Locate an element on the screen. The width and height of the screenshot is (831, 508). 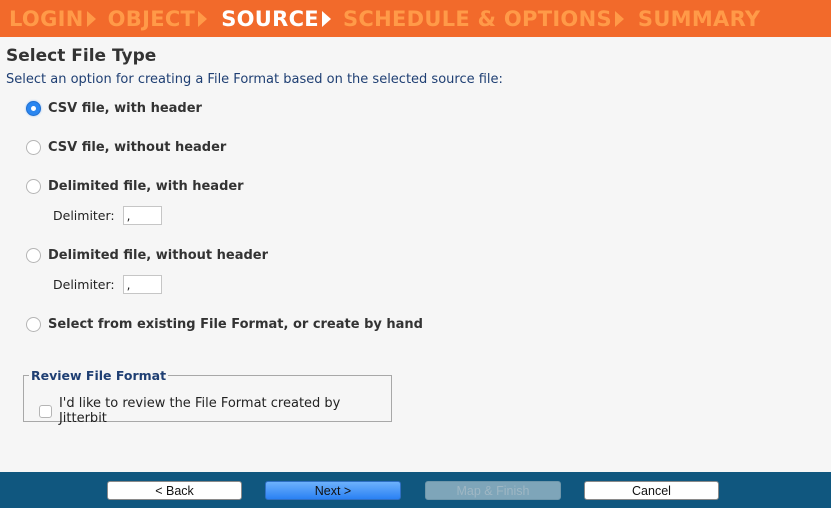
step-object: OBJECT is located at coordinates (158, 19).